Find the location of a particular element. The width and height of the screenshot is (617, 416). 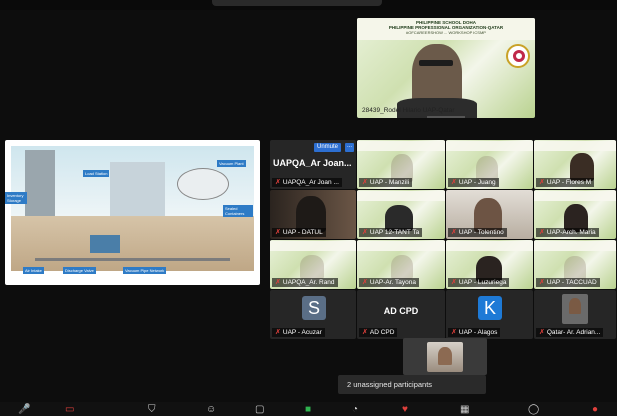

tile-underline is located at coordinates (446, 117).